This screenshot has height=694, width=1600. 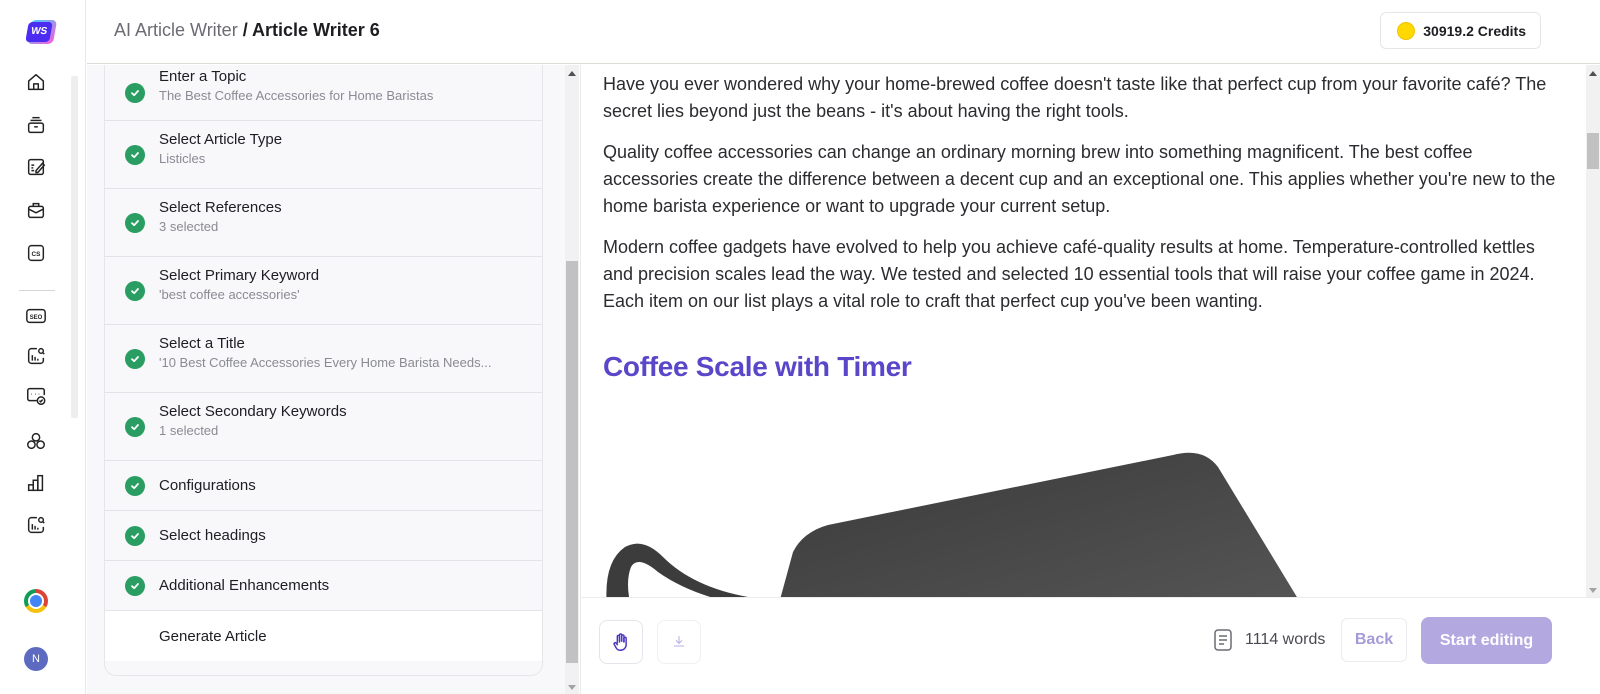 What do you see at coordinates (39, 32) in the screenshot?
I see `logo-text: WS` at bounding box center [39, 32].